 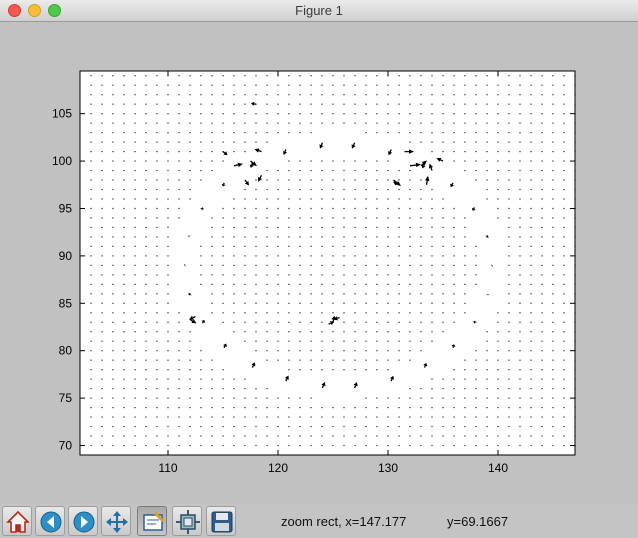 I want to click on subplots-button, so click(x=187, y=521).